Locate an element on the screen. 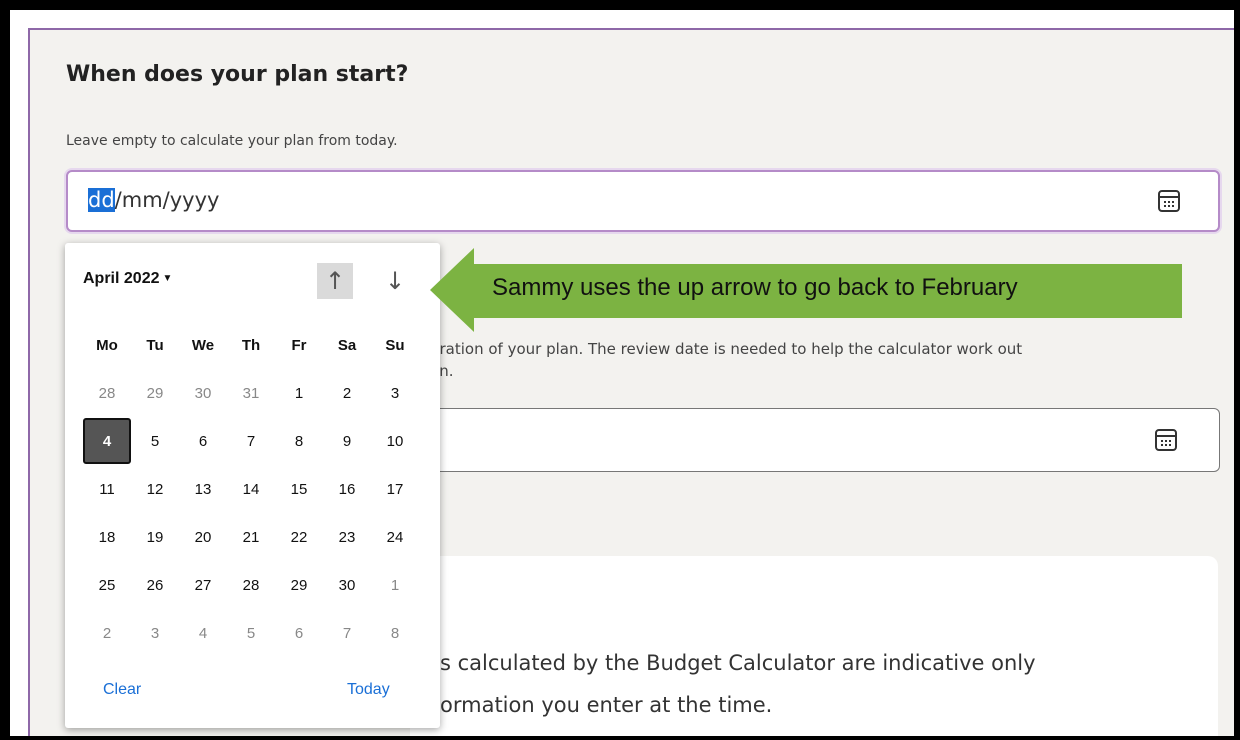  calendar-day: 20 is located at coordinates (203, 537).